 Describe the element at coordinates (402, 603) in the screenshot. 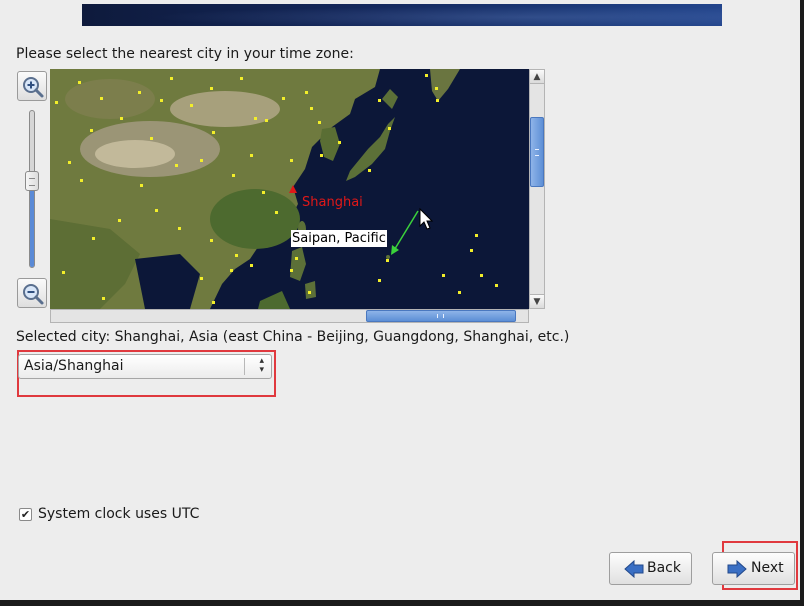

I see `window-frame-edge-bottom` at that location.